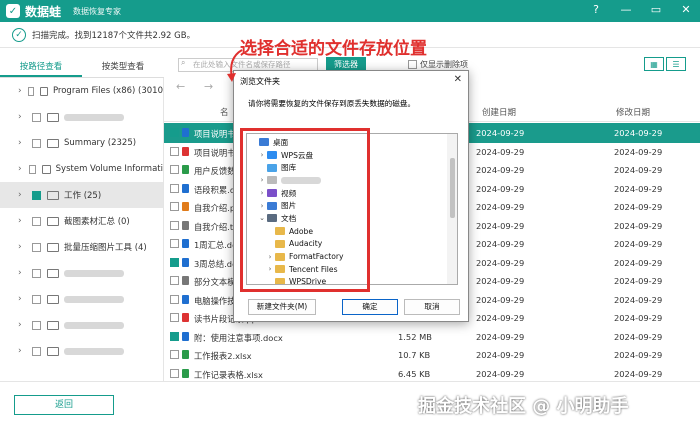 The height and width of the screenshot is (424, 700). What do you see at coordinates (432, 355) in the screenshot?
I see `table-row: 工作报表2.xlsx 10.7 KB 2024-09-29 2024-09-29` at bounding box center [432, 355].